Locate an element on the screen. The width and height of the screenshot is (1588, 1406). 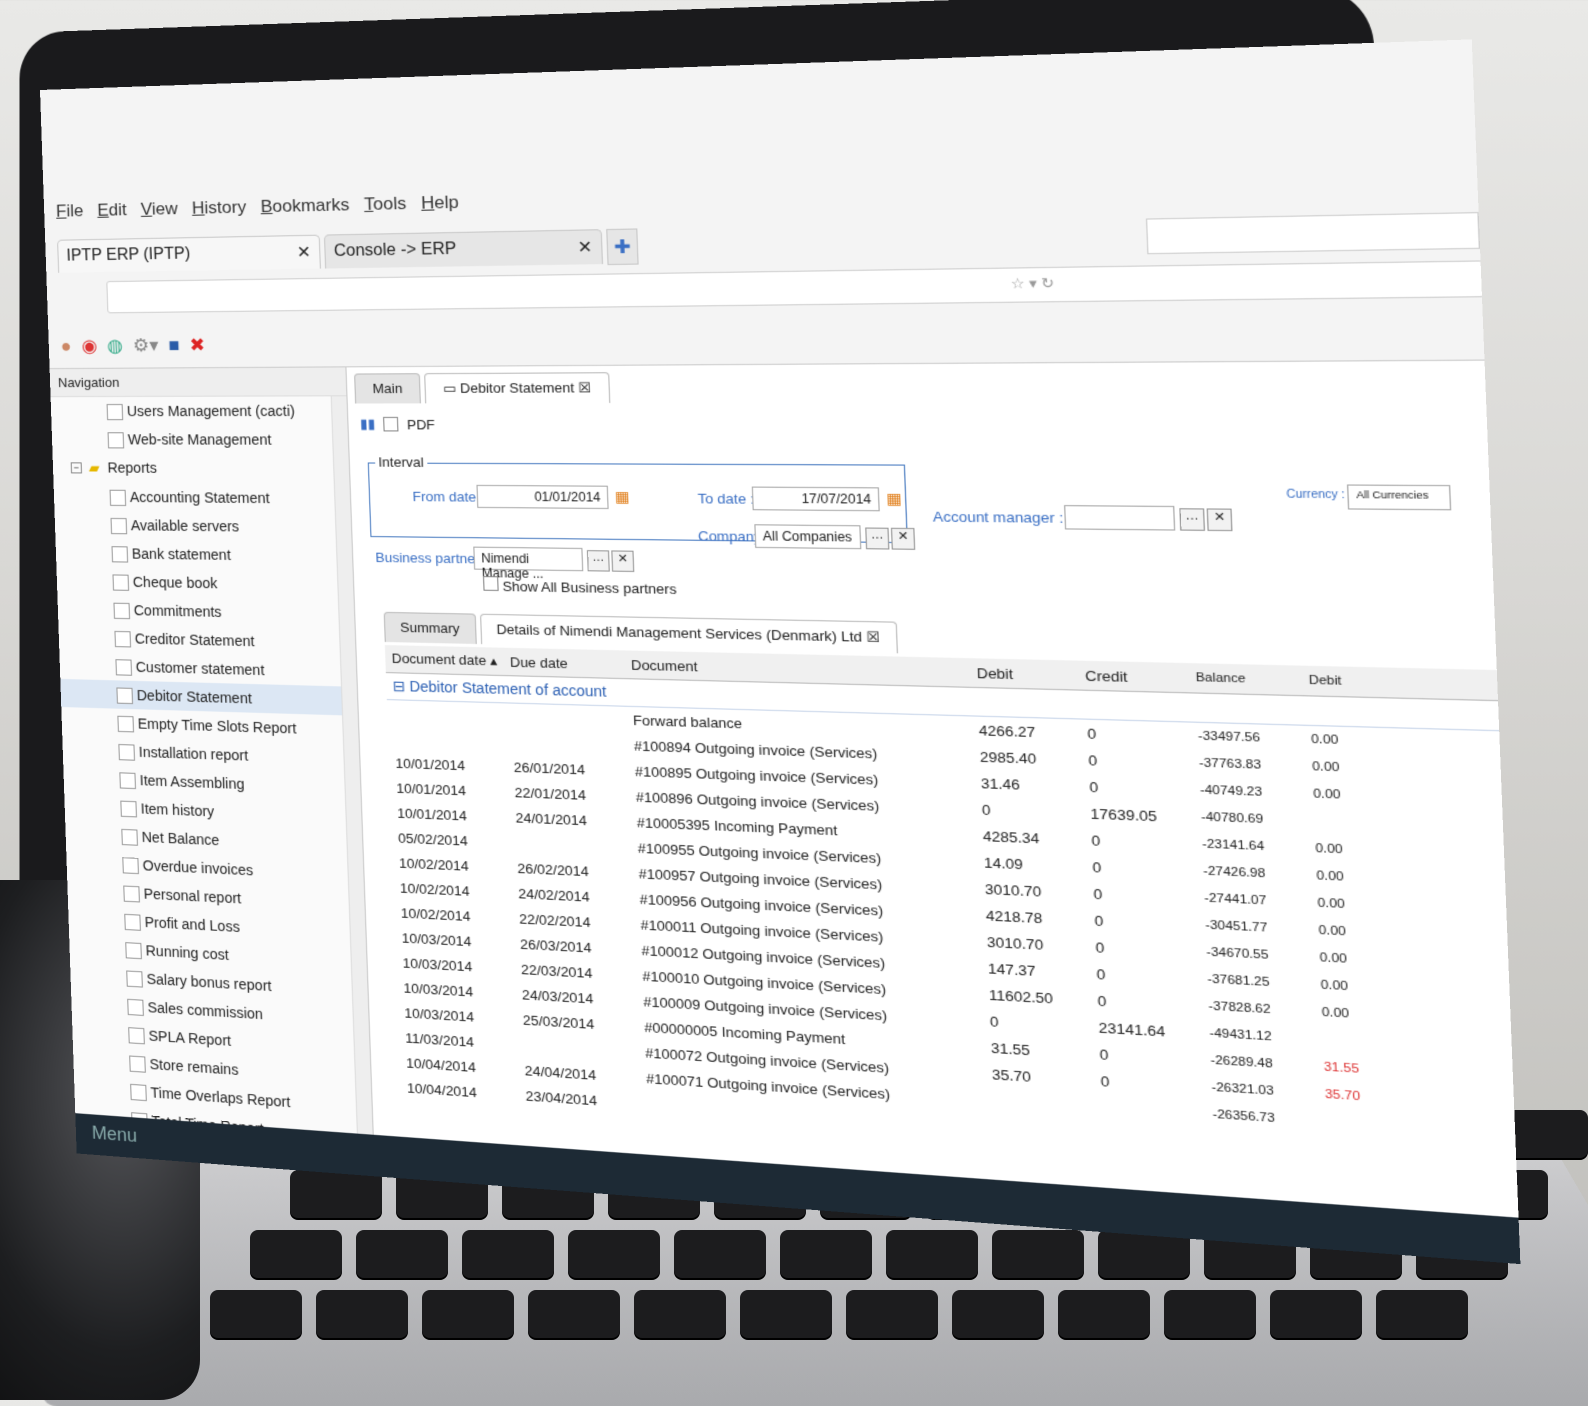
save-icon: ■ is located at coordinates (174, 345).